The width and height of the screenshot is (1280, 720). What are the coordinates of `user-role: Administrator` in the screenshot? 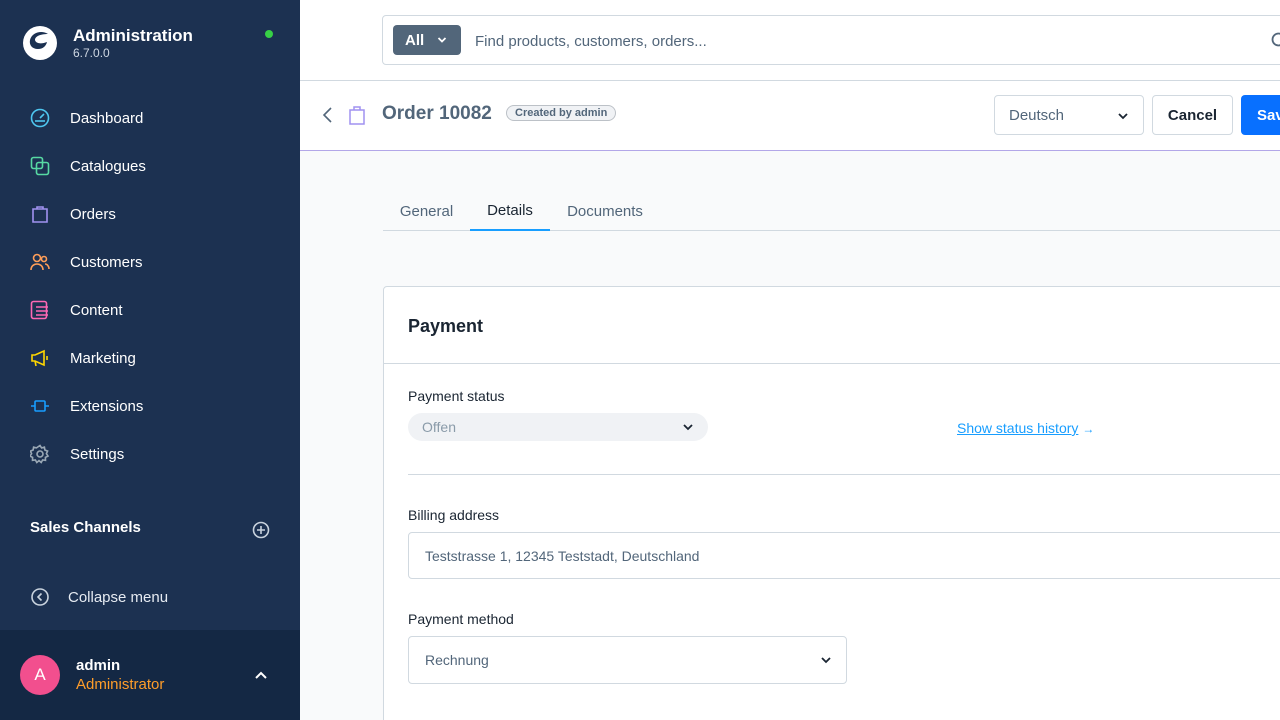 It's located at (120, 684).